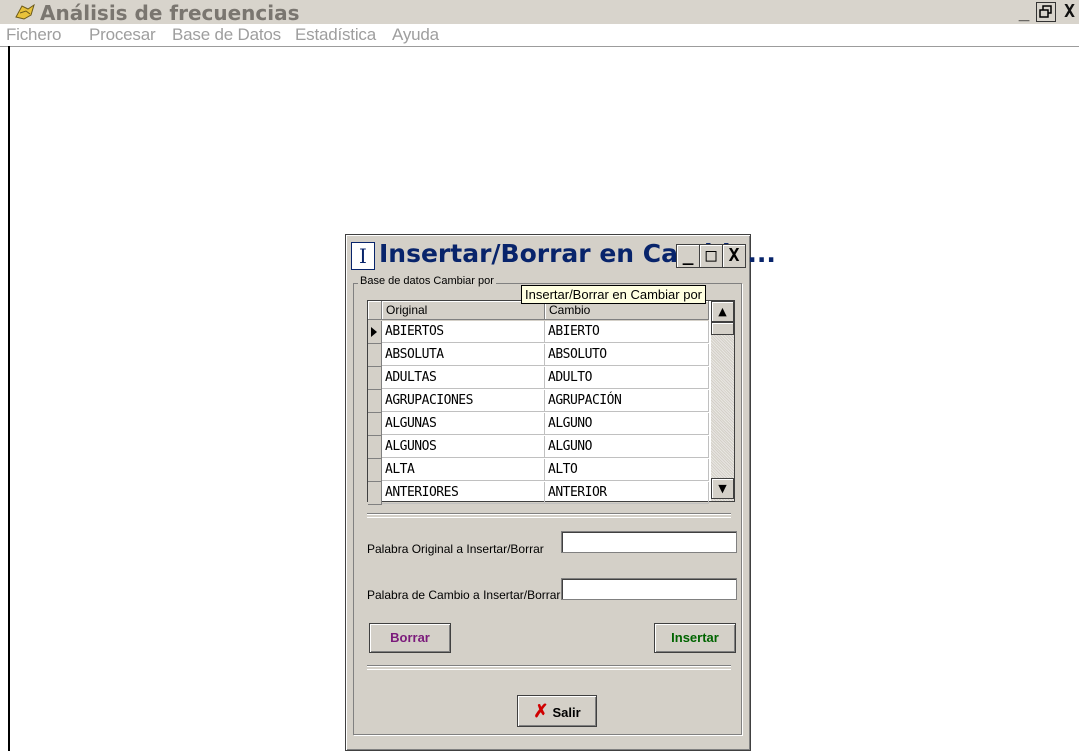  I want to click on table-row: ALGUNAS ALGUNO, so click(538, 424).